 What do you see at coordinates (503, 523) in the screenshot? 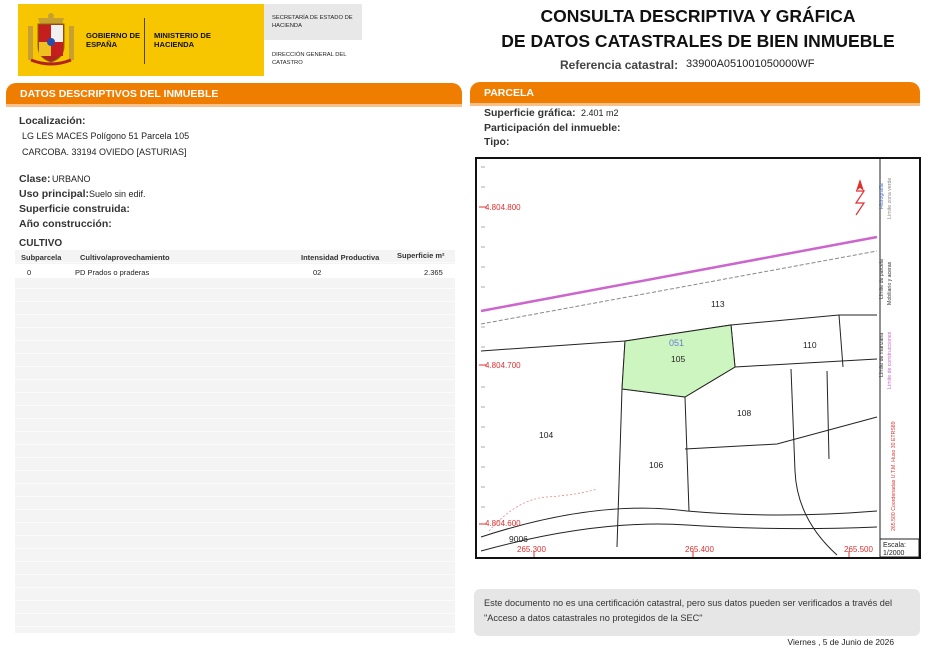
I see `coord-y-4804600: 4.804.600` at bounding box center [503, 523].